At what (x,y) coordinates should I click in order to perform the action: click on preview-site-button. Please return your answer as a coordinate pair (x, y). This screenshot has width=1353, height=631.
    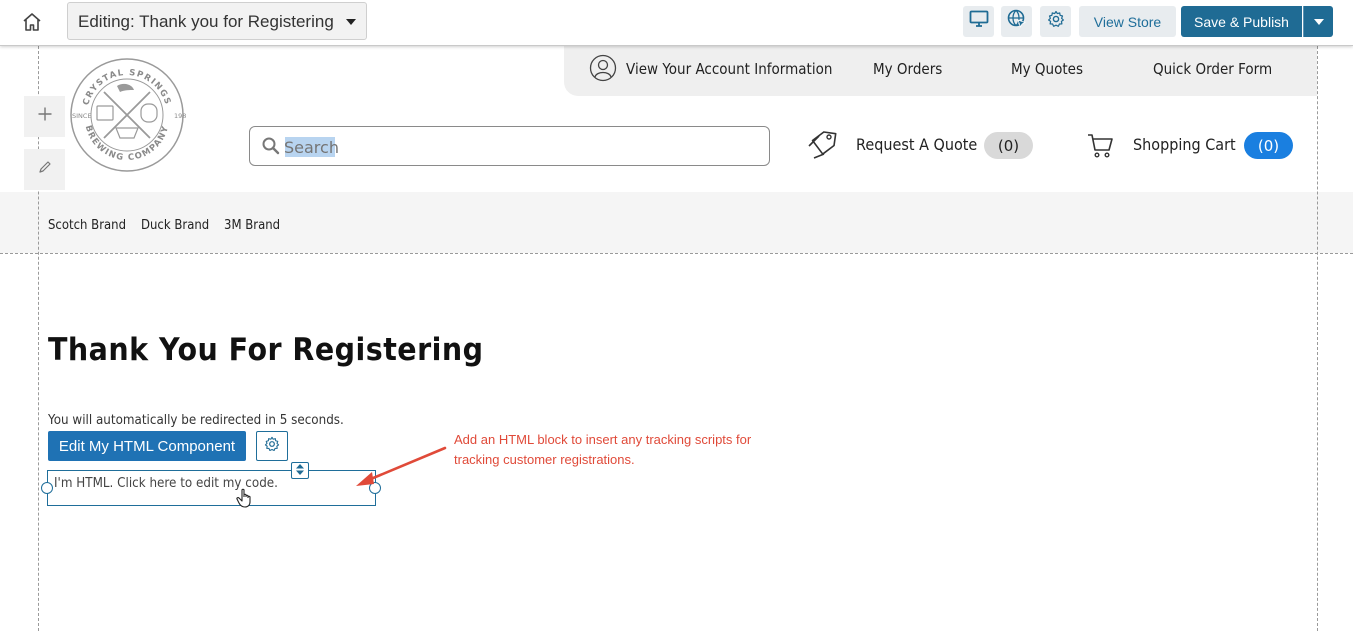
    Looking at the image, I should click on (1016, 21).